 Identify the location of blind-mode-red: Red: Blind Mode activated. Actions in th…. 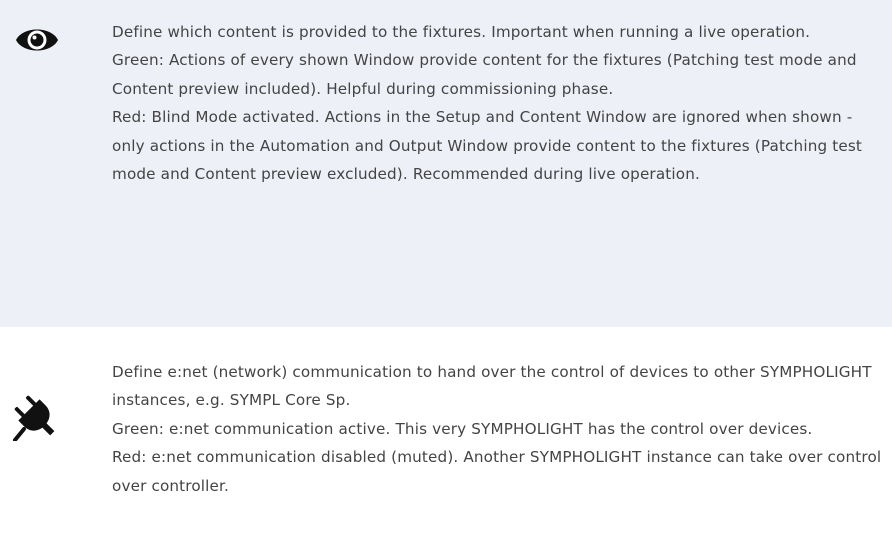
(487, 146).